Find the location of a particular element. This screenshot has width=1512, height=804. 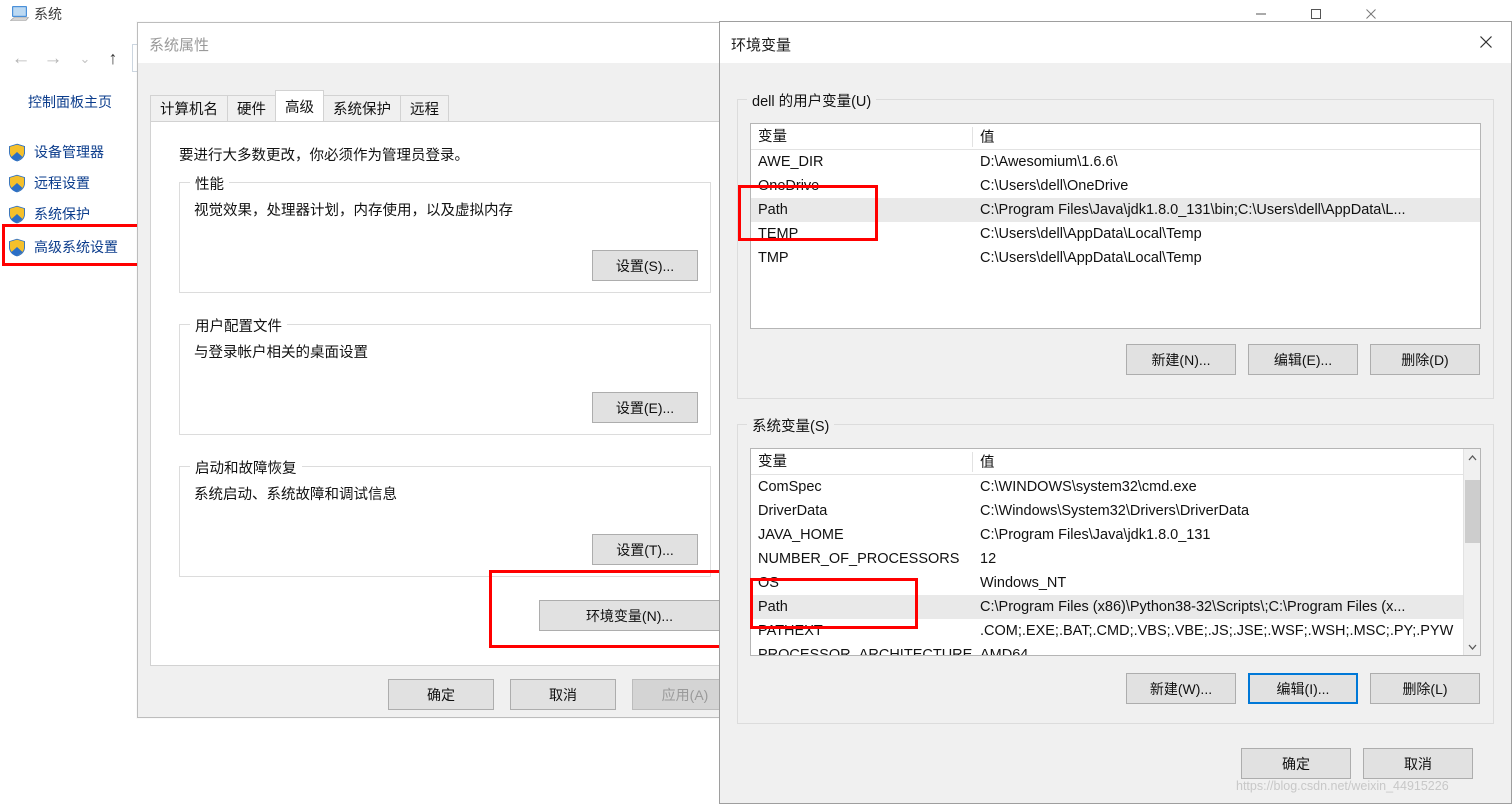

env-ok-button: 确定 is located at coordinates (1296, 763).